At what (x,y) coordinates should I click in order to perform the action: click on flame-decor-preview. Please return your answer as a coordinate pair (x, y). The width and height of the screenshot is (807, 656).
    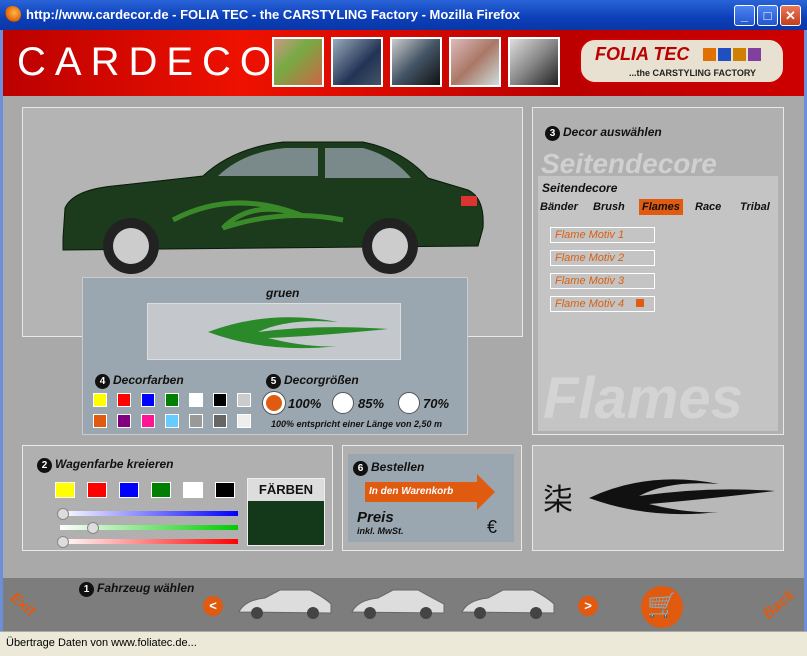
    Looking at the image, I should click on (298, 333).